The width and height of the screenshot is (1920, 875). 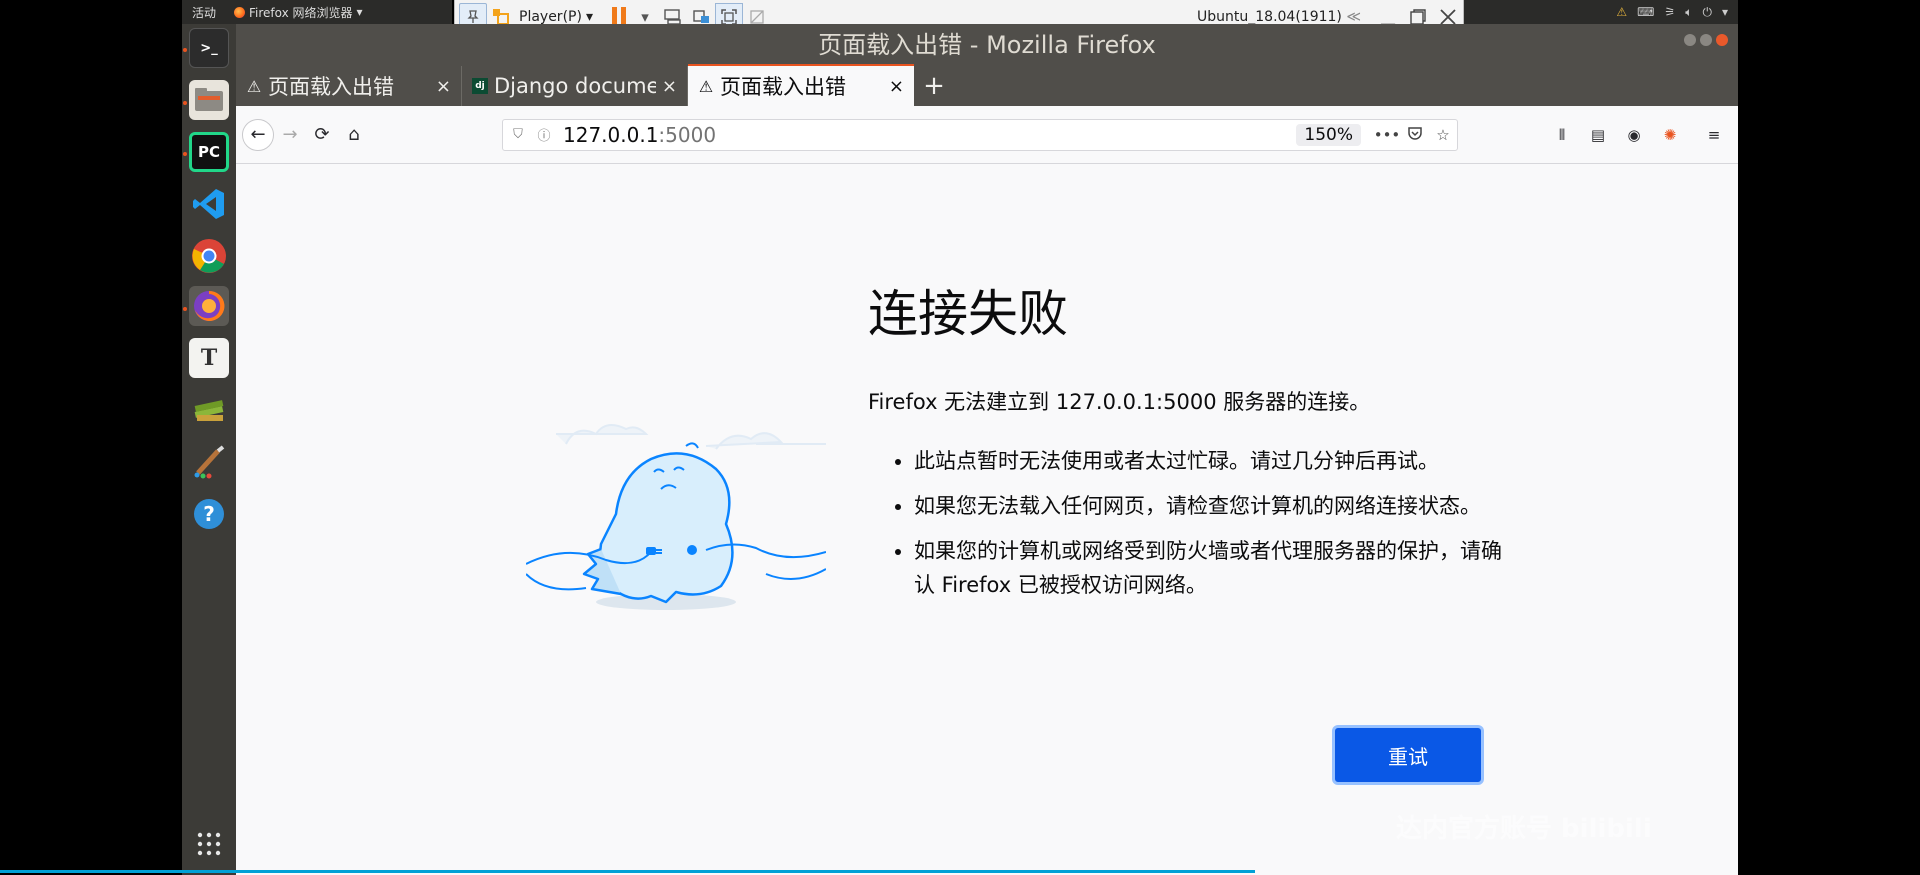 I want to click on toolbar-right: ⫴ ▤ ◉ ✺ ≡, so click(x=1638, y=135).